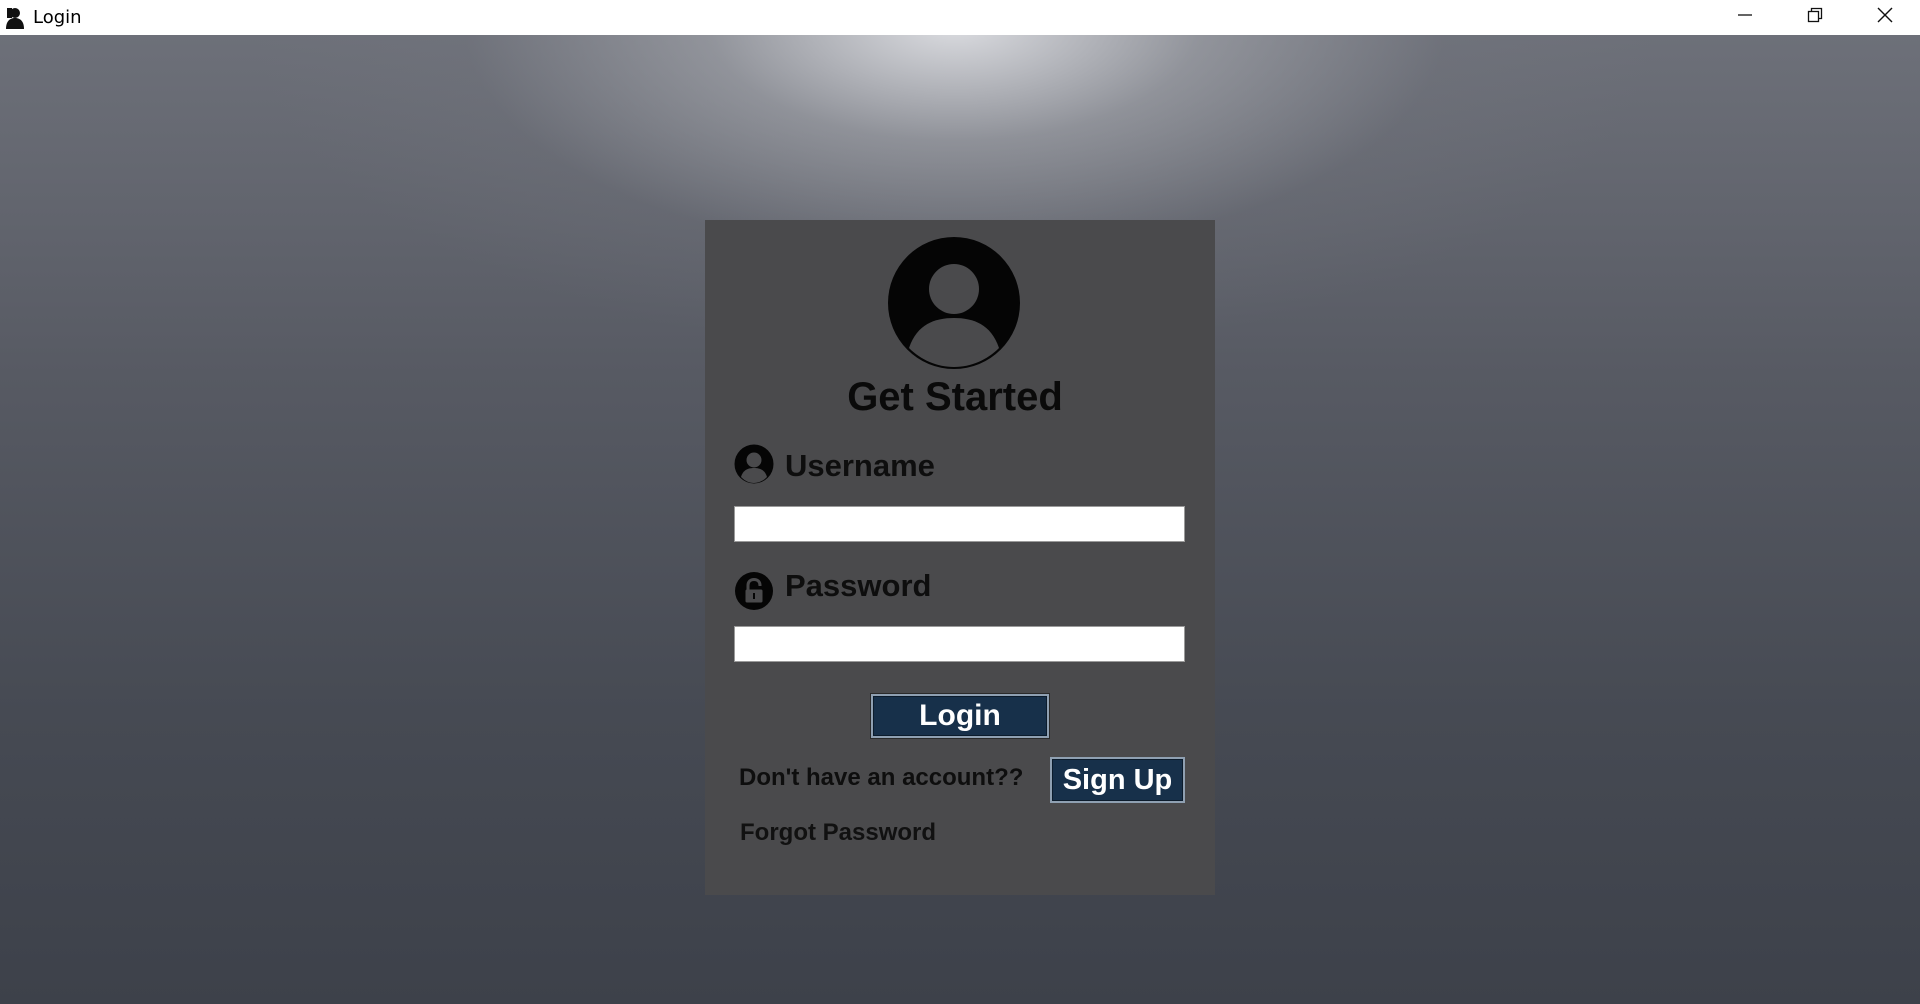  I want to click on restore-icon, so click(1815, 17).